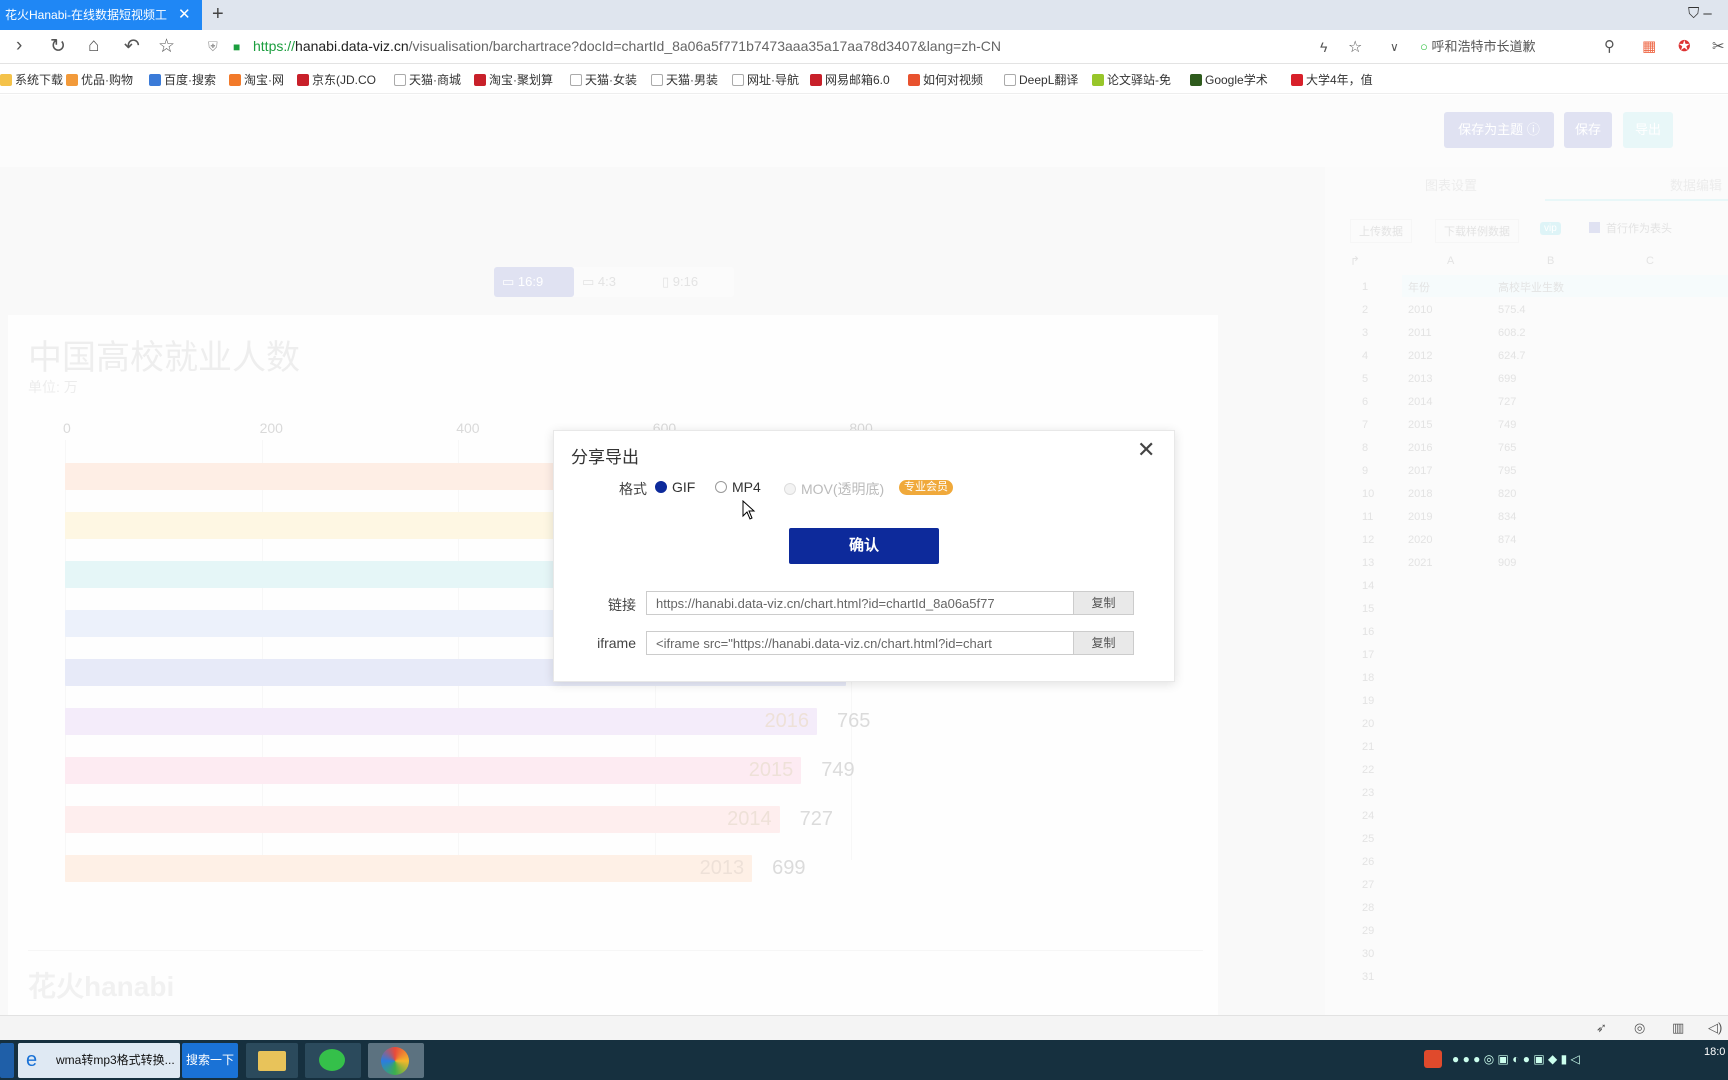  I want to click on bookmark-item: 网易邮箱6.0, so click(850, 79).